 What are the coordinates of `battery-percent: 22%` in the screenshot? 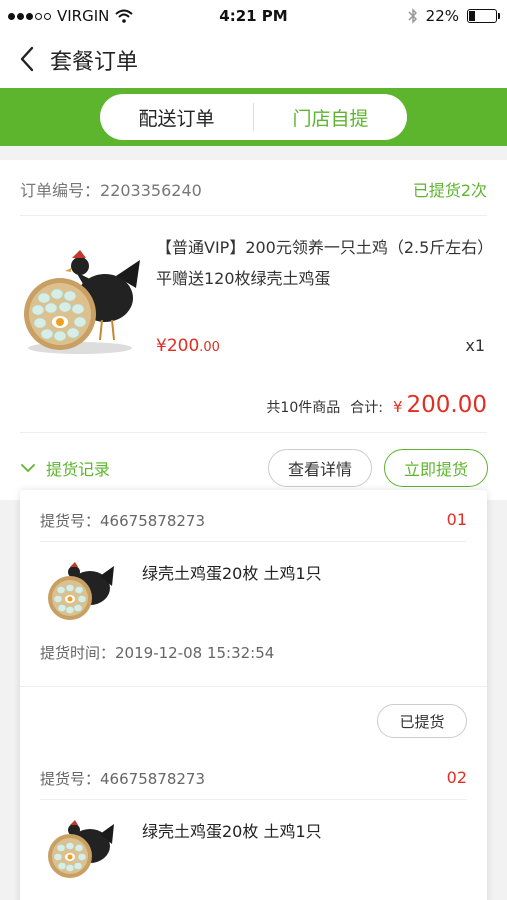 It's located at (442, 16).